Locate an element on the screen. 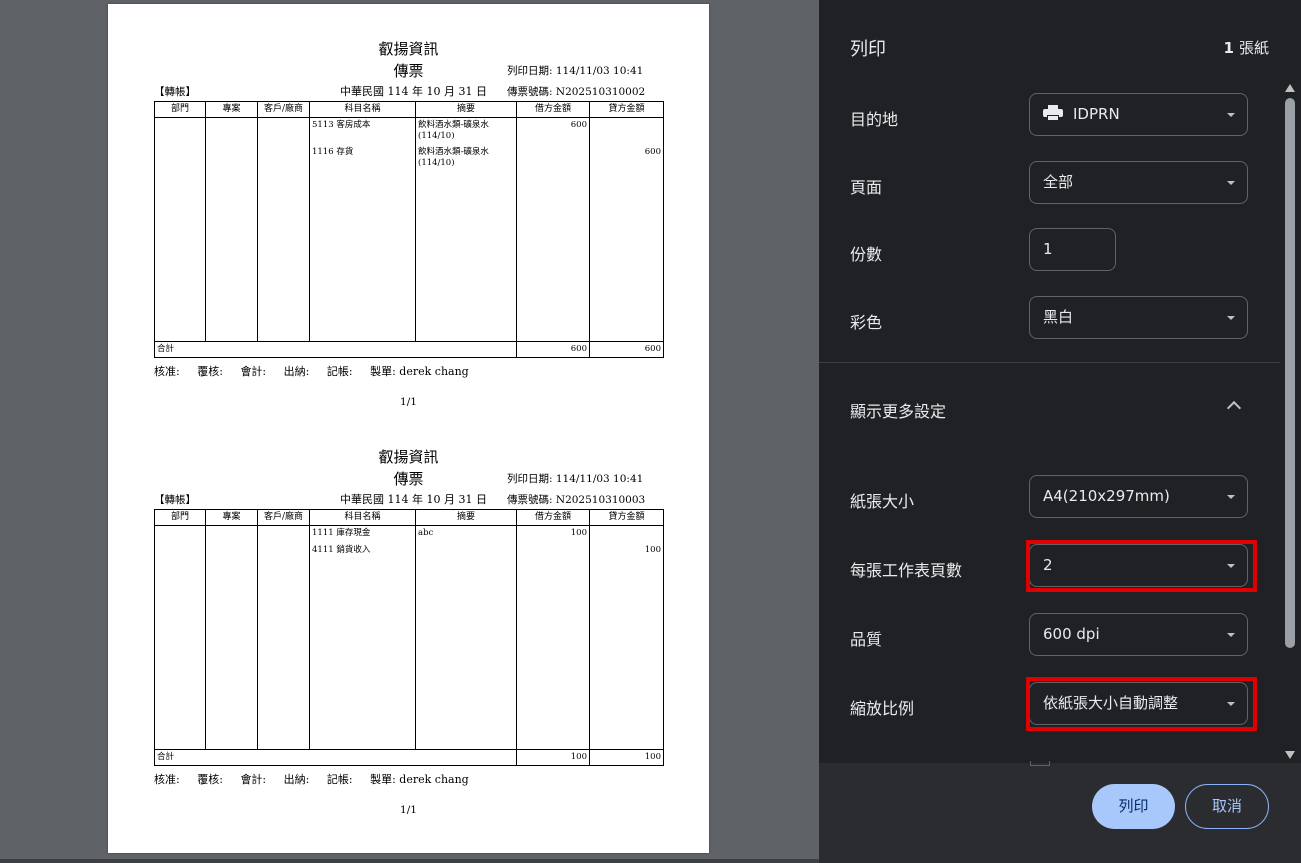 This screenshot has width=1301, height=863. voucher-number: 傳票號碼: N202510310003 is located at coordinates (576, 500).